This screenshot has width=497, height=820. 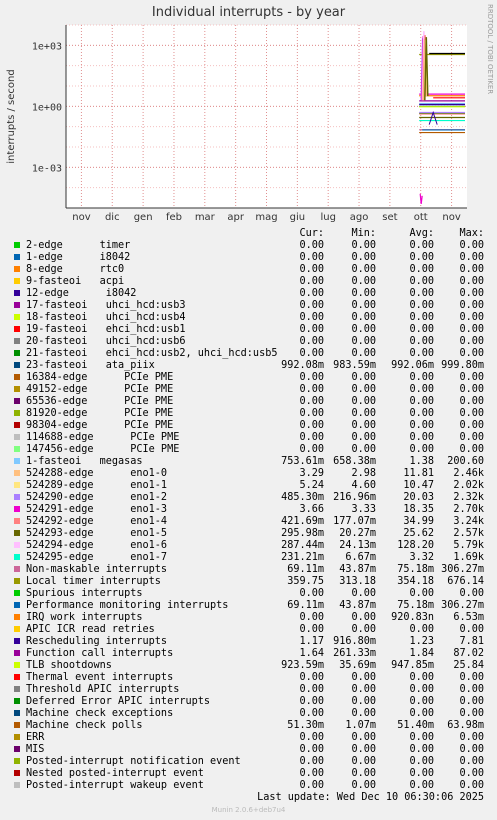 I want to click on legend-row: 17-fasteoi uhci_hcd:usb3 0.00 0.00 0.00 0.00, so click(x=248, y=306).